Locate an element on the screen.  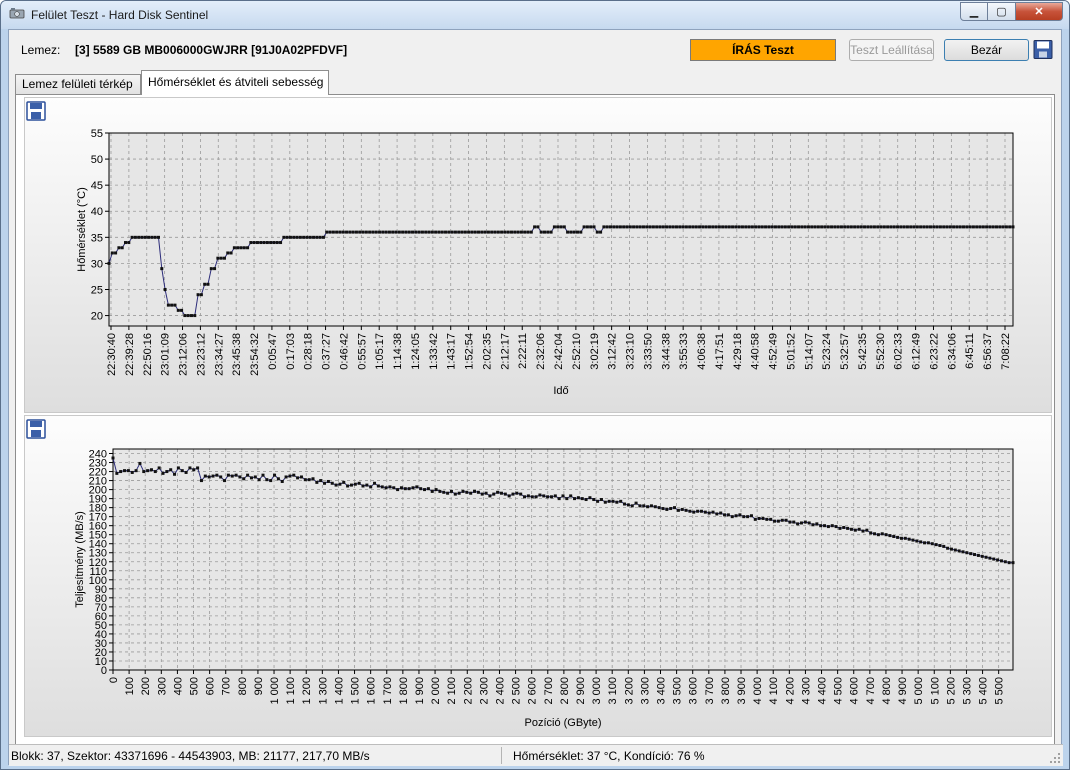
floppy-disk-icon is located at coordinates (1043, 49).